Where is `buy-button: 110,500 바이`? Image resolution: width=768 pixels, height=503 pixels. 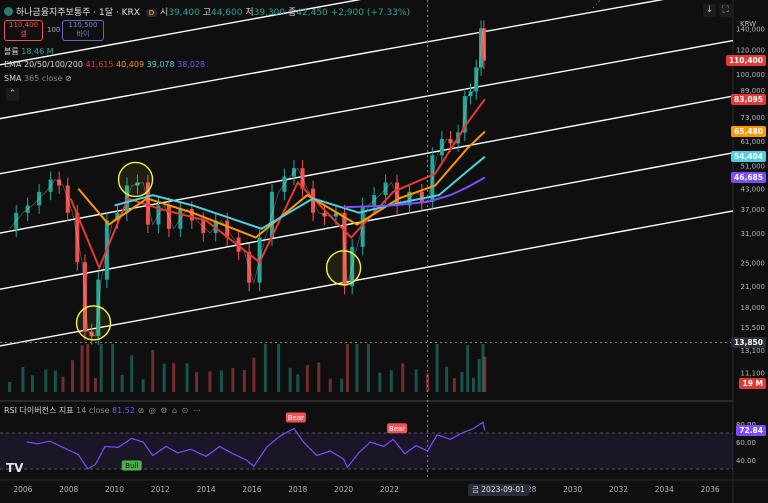 buy-button: 110,500 바이 is located at coordinates (83, 30).